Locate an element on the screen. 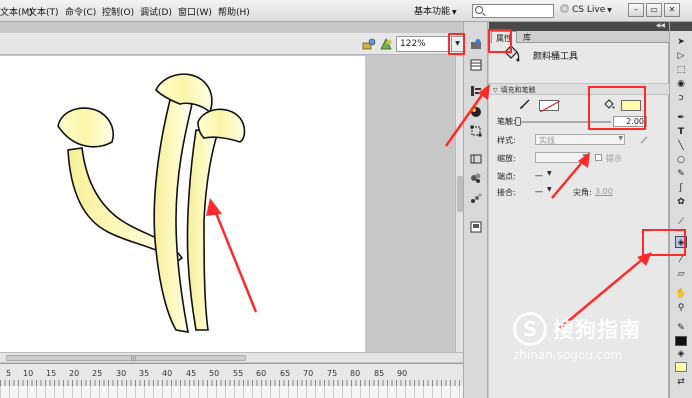  ruler-label: 65 is located at coordinates (285, 373).